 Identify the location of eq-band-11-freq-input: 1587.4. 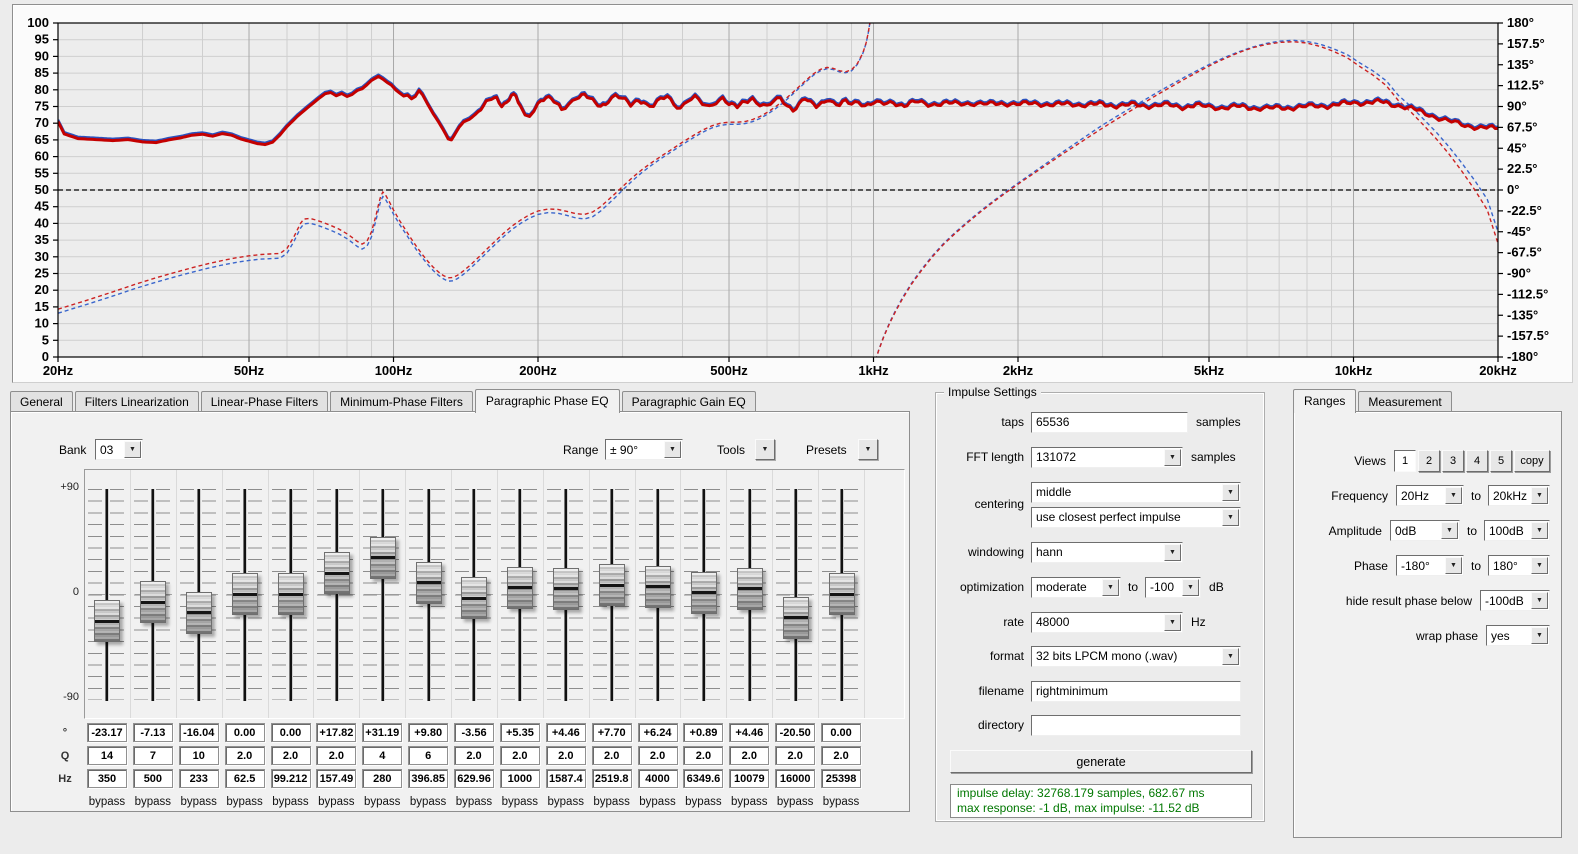
(565, 778).